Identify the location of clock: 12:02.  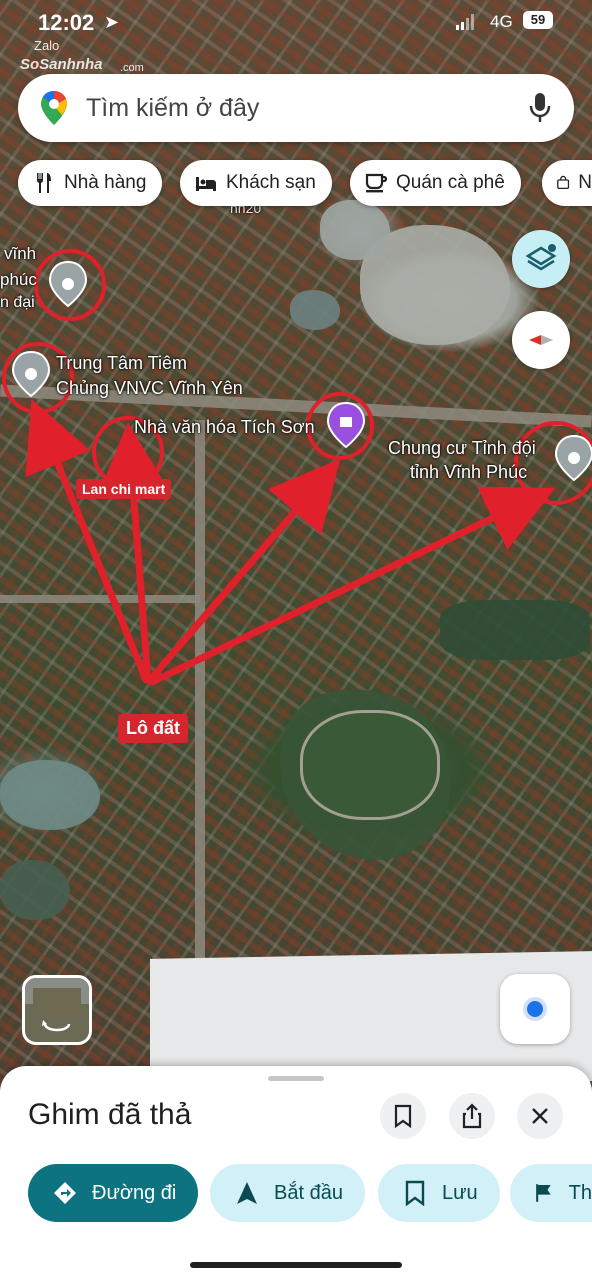
(66, 22).